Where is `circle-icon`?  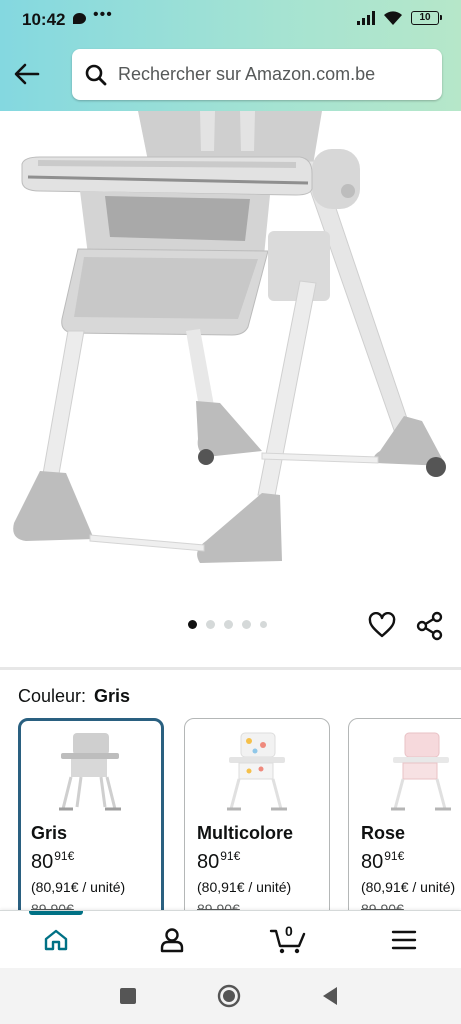
circle-icon is located at coordinates (229, 996).